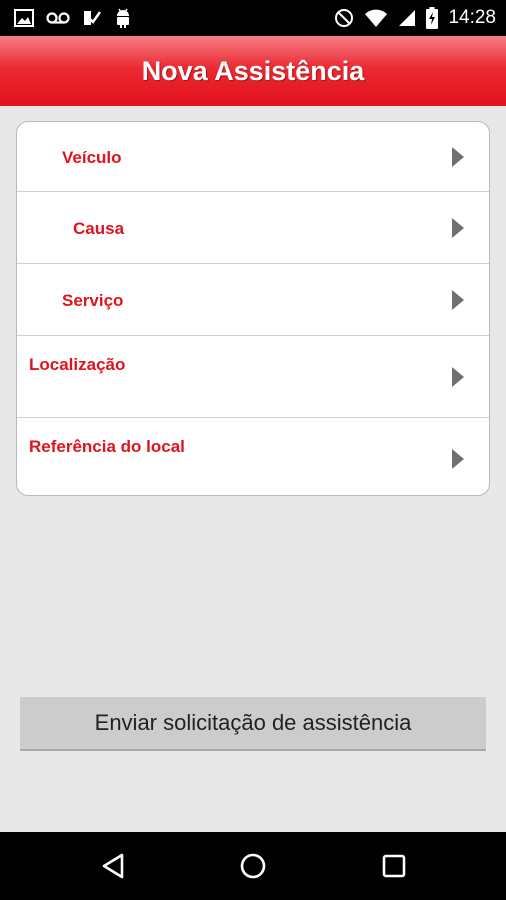  I want to click on menu-item-servico: Serviço, so click(253, 300).